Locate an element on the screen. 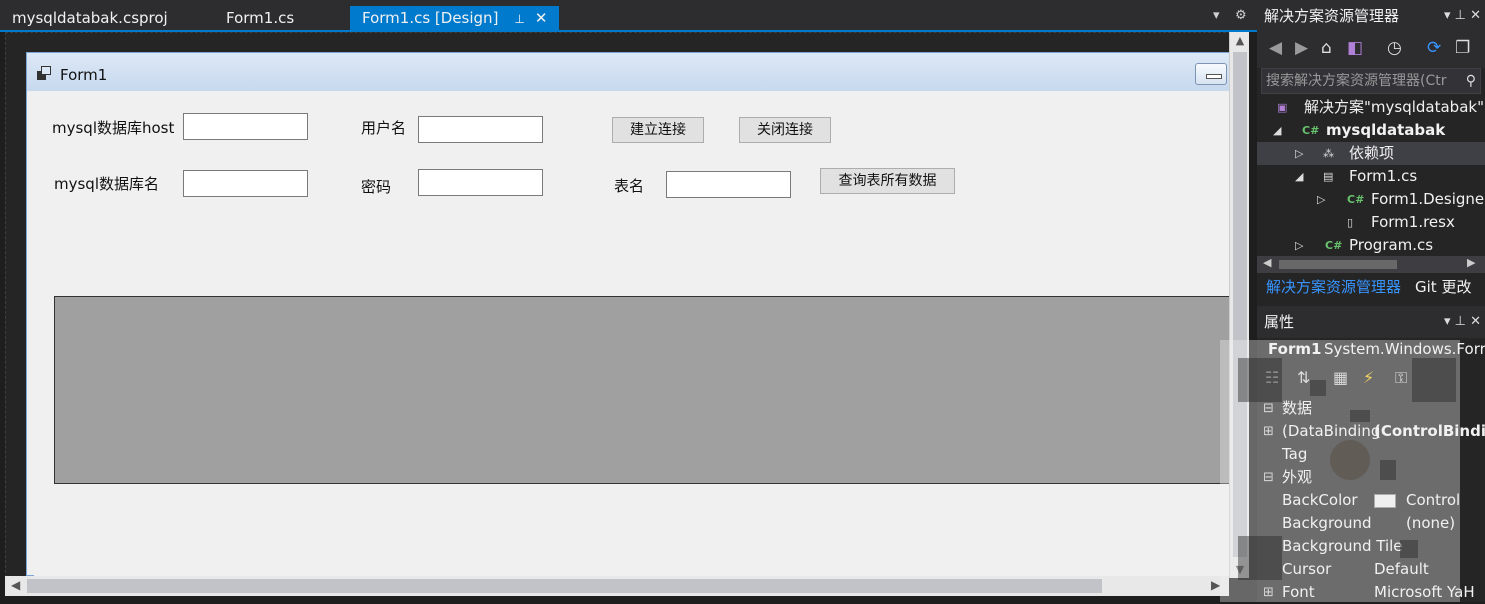 This screenshot has height=604, width=1485. disconnect-button: 关闭连接 is located at coordinates (785, 130).